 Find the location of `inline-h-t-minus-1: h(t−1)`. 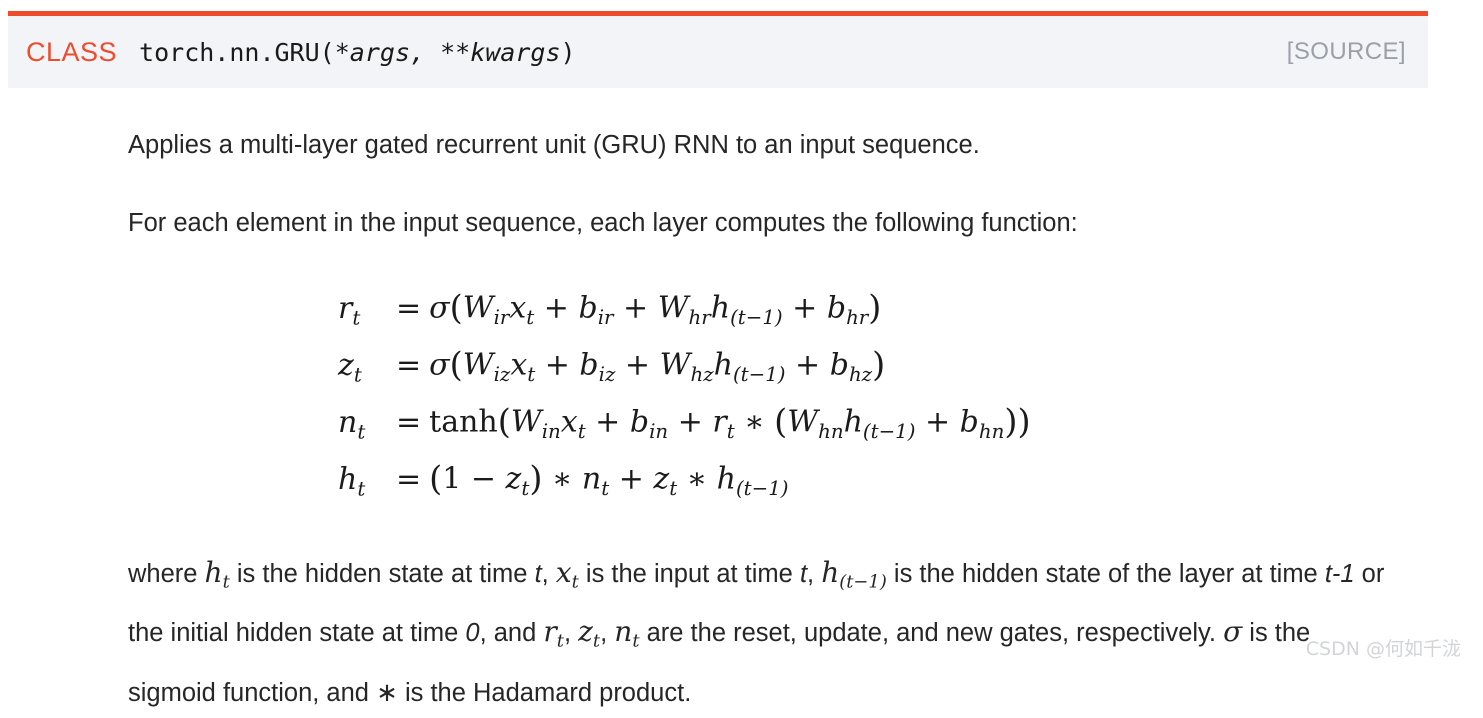

inline-h-t-minus-1: h(t−1) is located at coordinates (854, 574).